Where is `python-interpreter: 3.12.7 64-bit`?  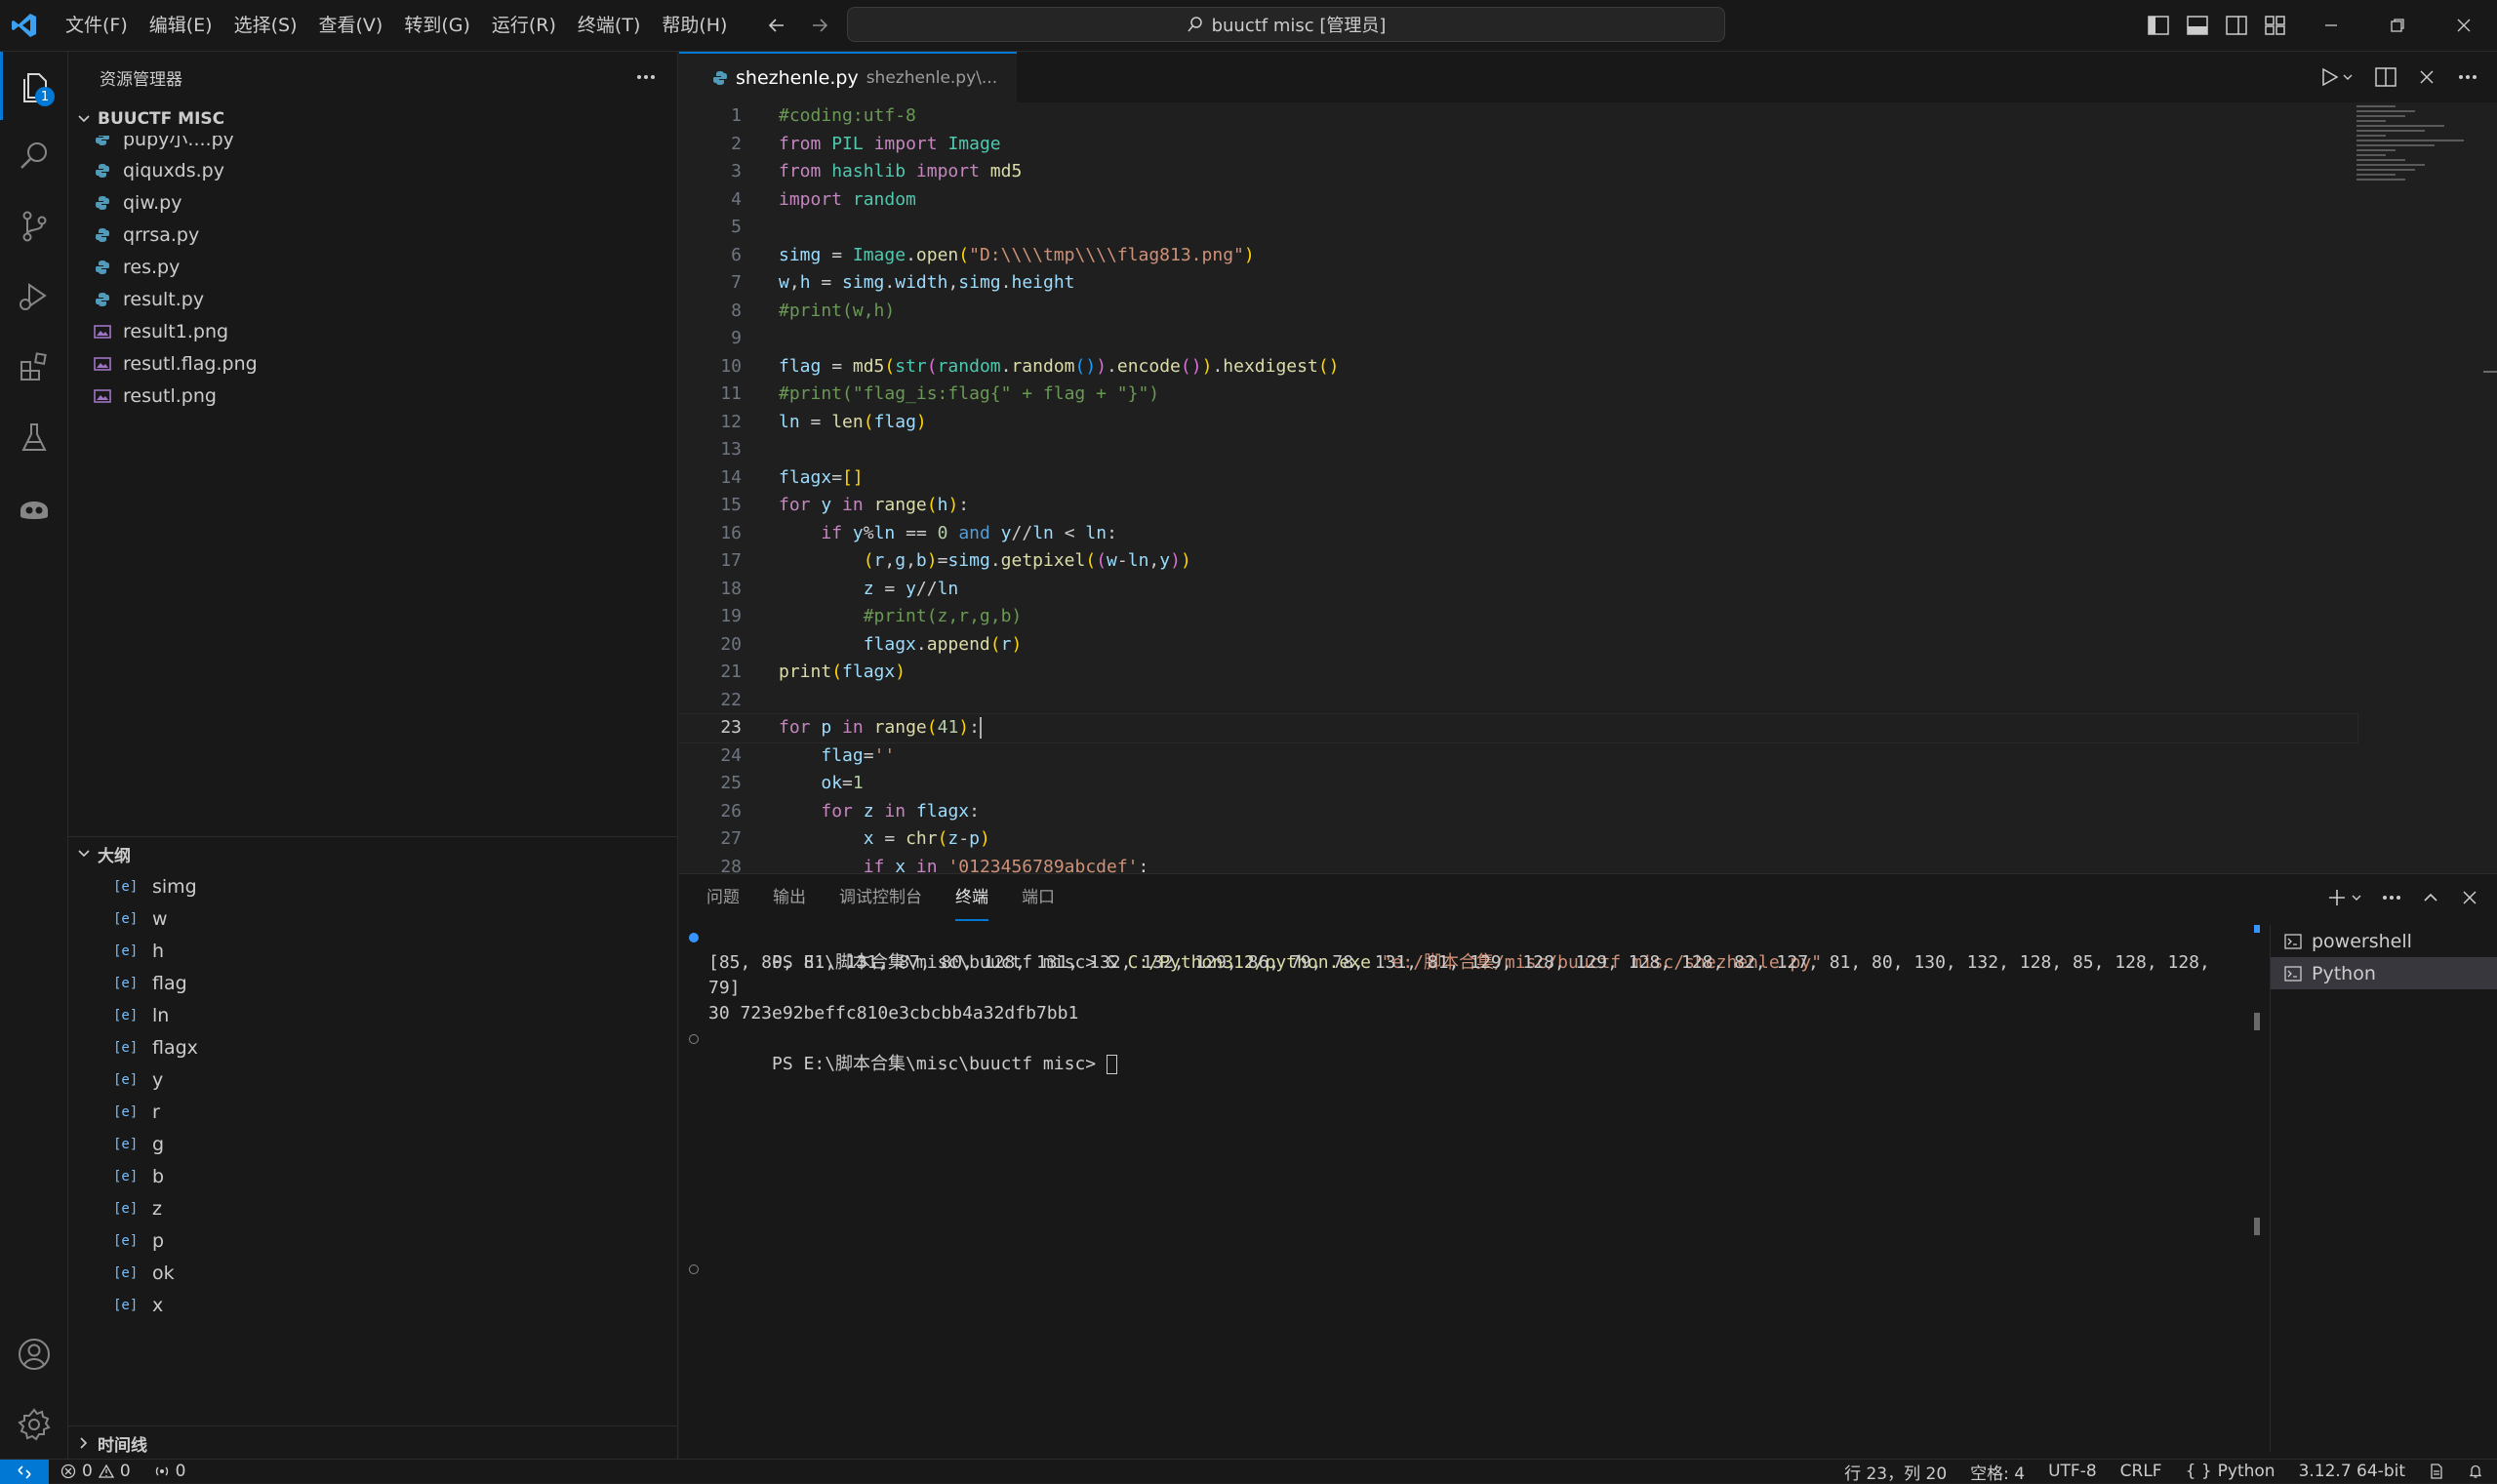
python-interpreter: 3.12.7 64-bit is located at coordinates (2352, 1471).